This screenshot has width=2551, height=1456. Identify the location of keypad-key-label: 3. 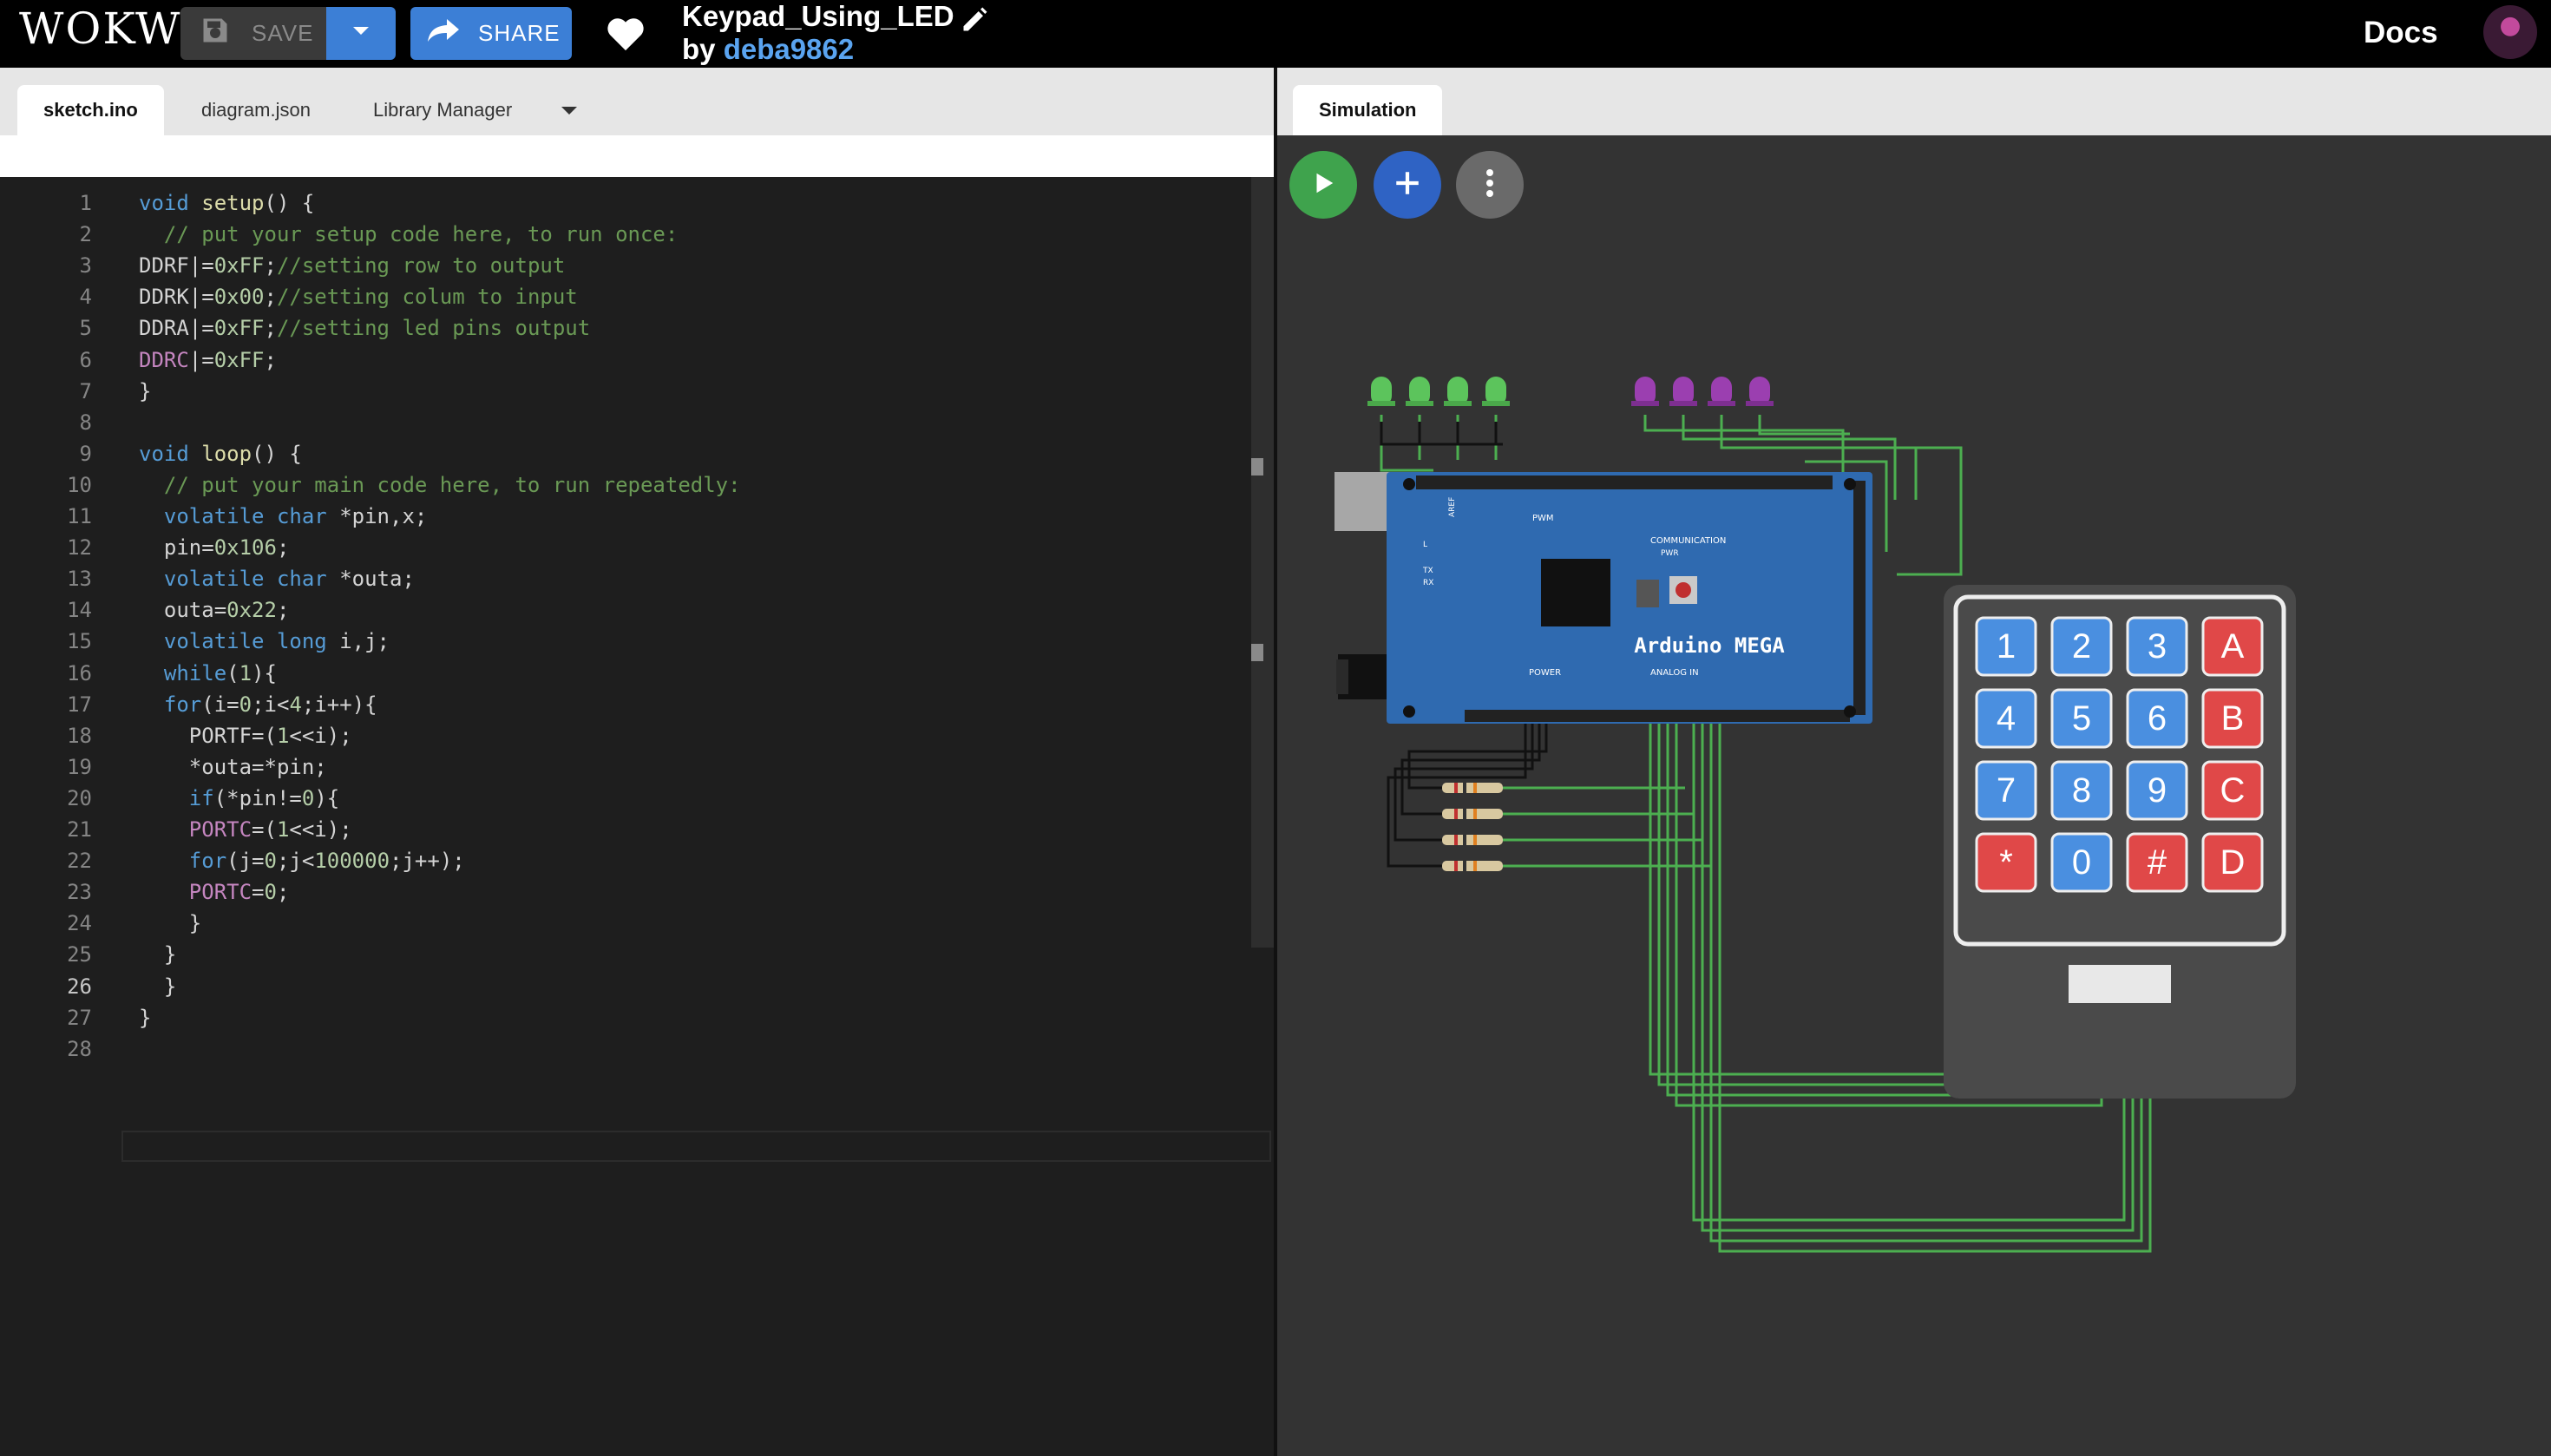
(2157, 646).